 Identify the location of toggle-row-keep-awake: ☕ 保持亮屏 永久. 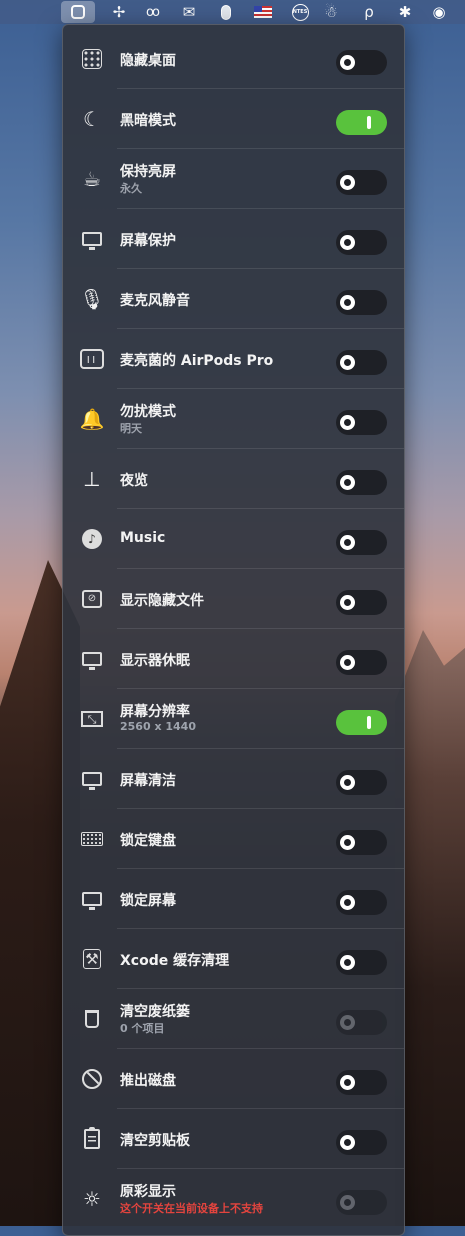
(233, 179).